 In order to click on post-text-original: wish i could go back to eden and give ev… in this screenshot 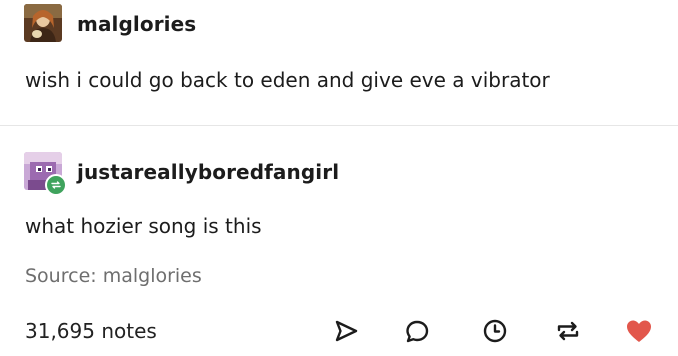, I will do `click(287, 80)`.